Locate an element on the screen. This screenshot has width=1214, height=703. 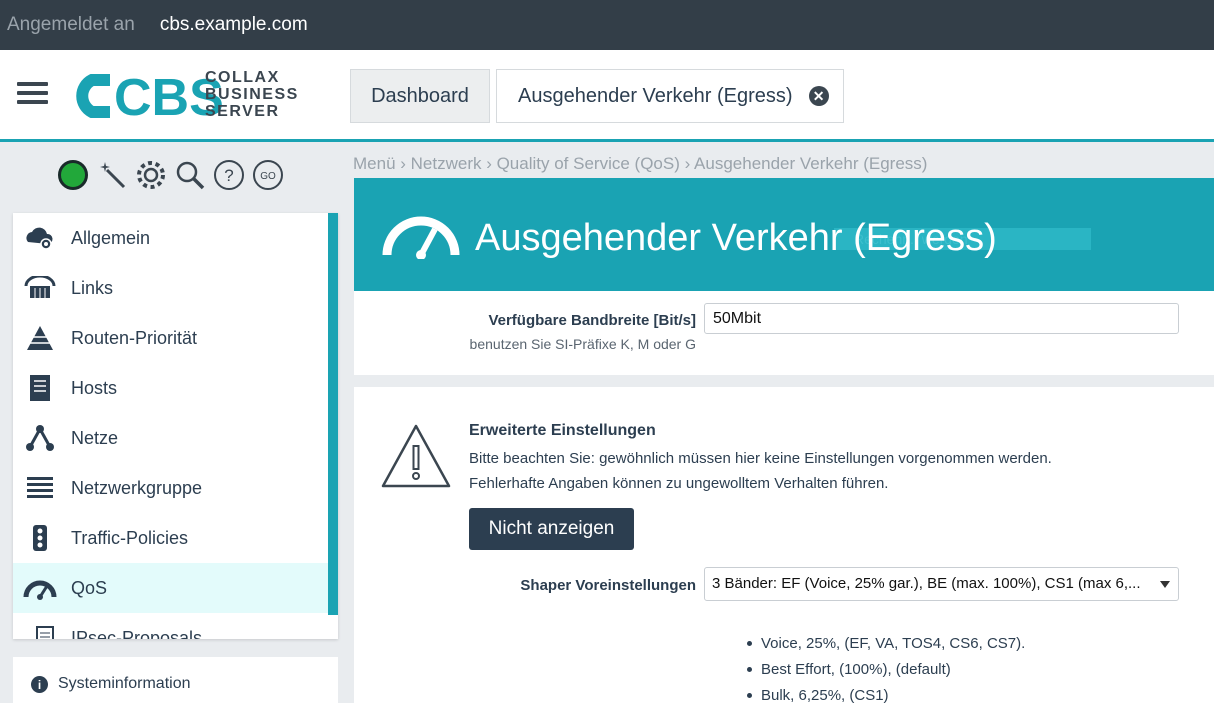
traffic-light-icon is located at coordinates (40, 538).